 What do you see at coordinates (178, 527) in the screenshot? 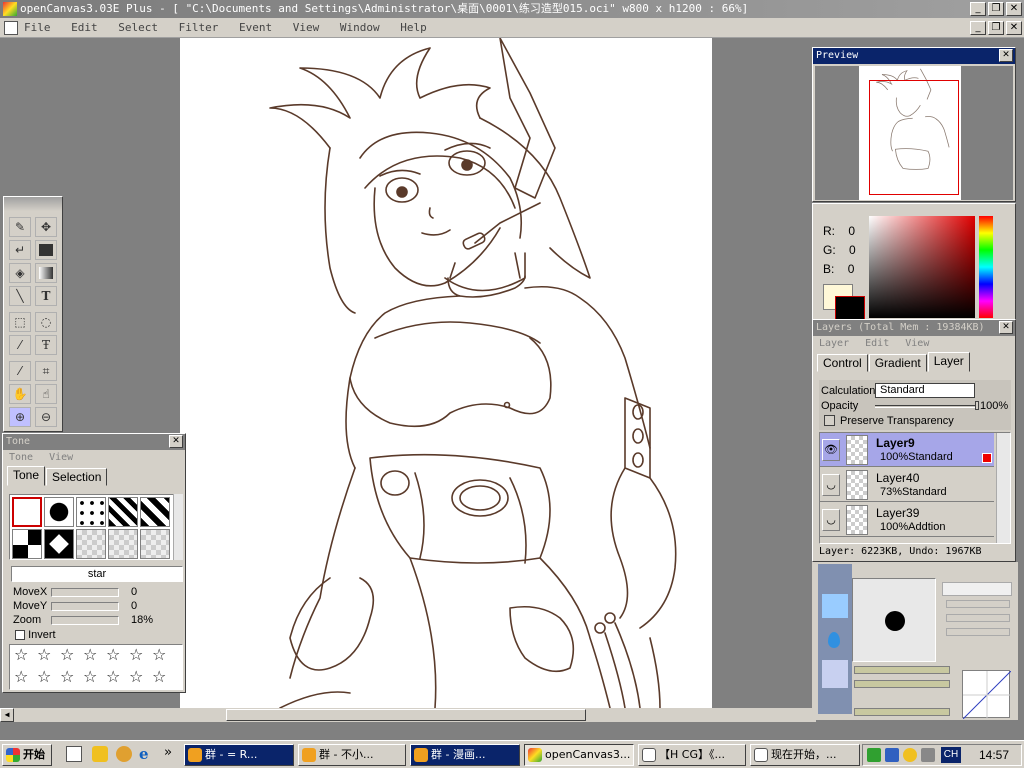
I see `tone-grid-scrollbar` at bounding box center [178, 527].